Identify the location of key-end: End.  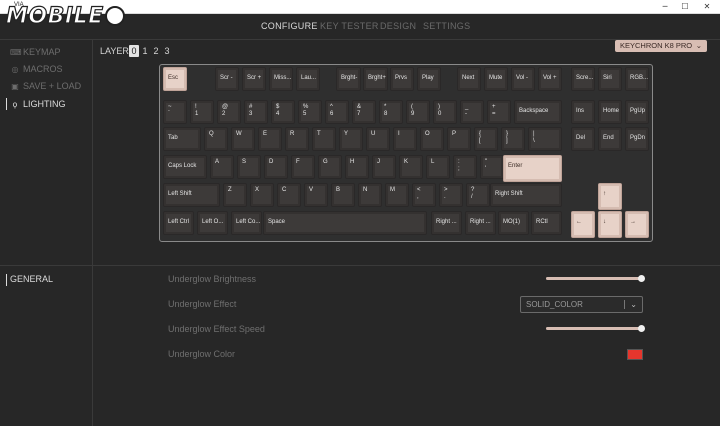
(610, 139).